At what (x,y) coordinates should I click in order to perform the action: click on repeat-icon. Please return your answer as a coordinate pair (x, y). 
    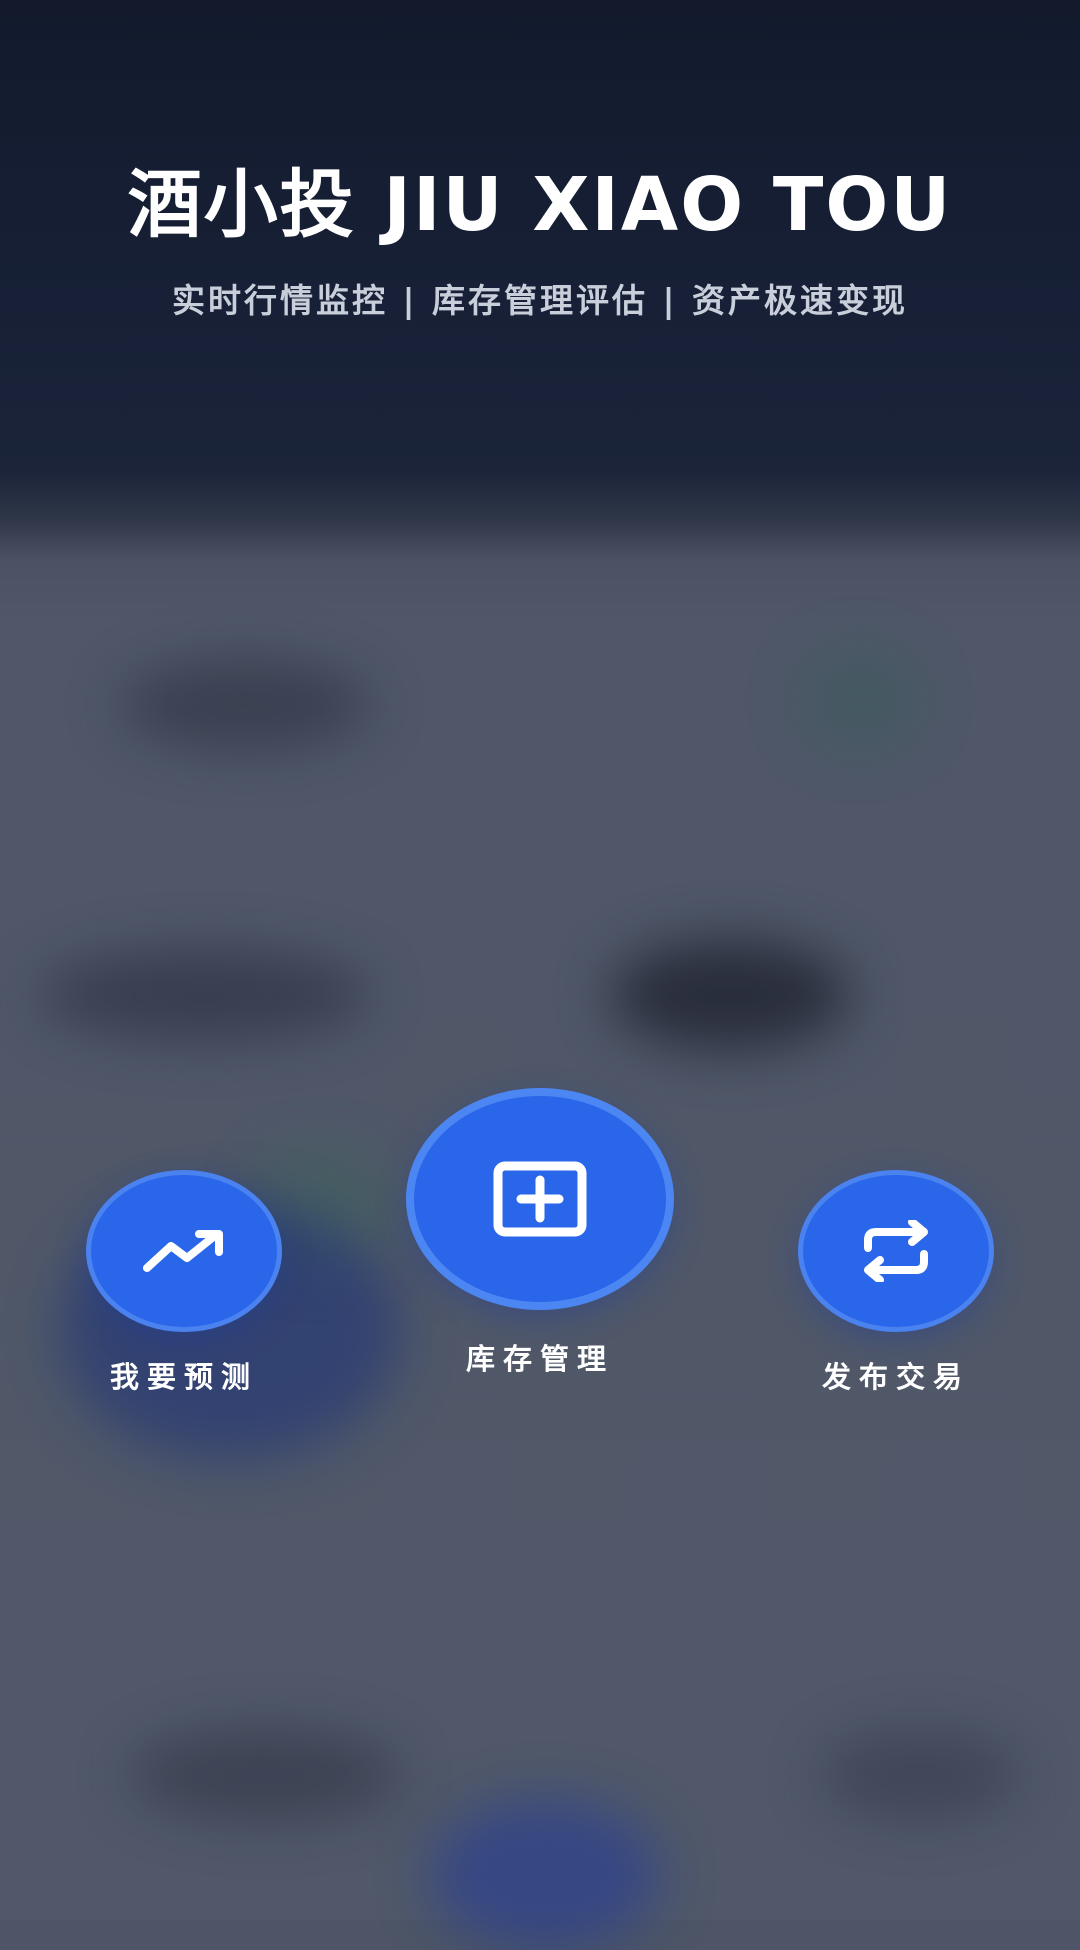
    Looking at the image, I should click on (896, 1251).